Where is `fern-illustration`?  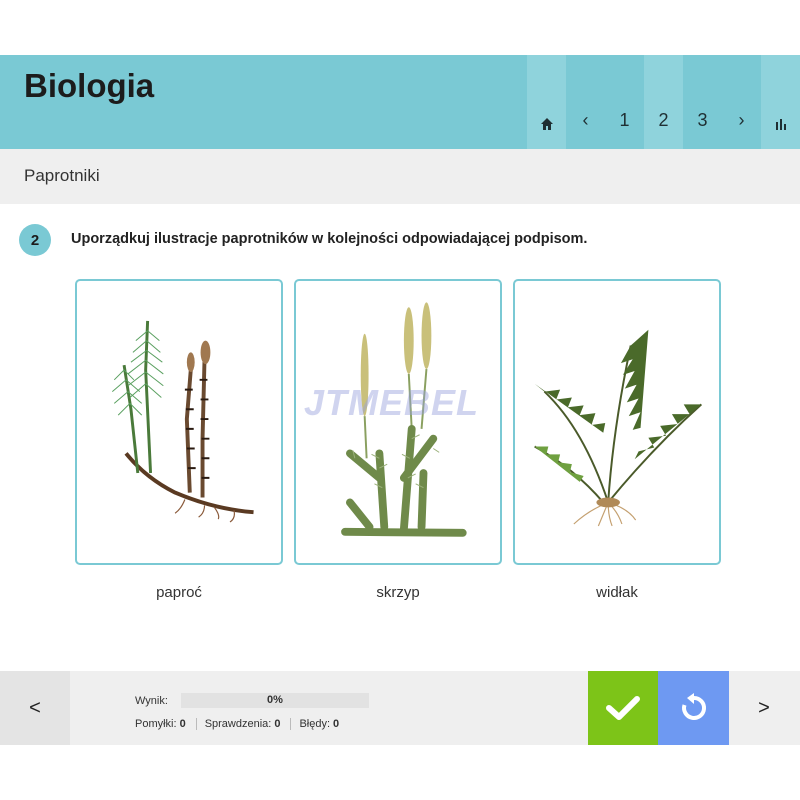 fern-illustration is located at coordinates (618, 428).